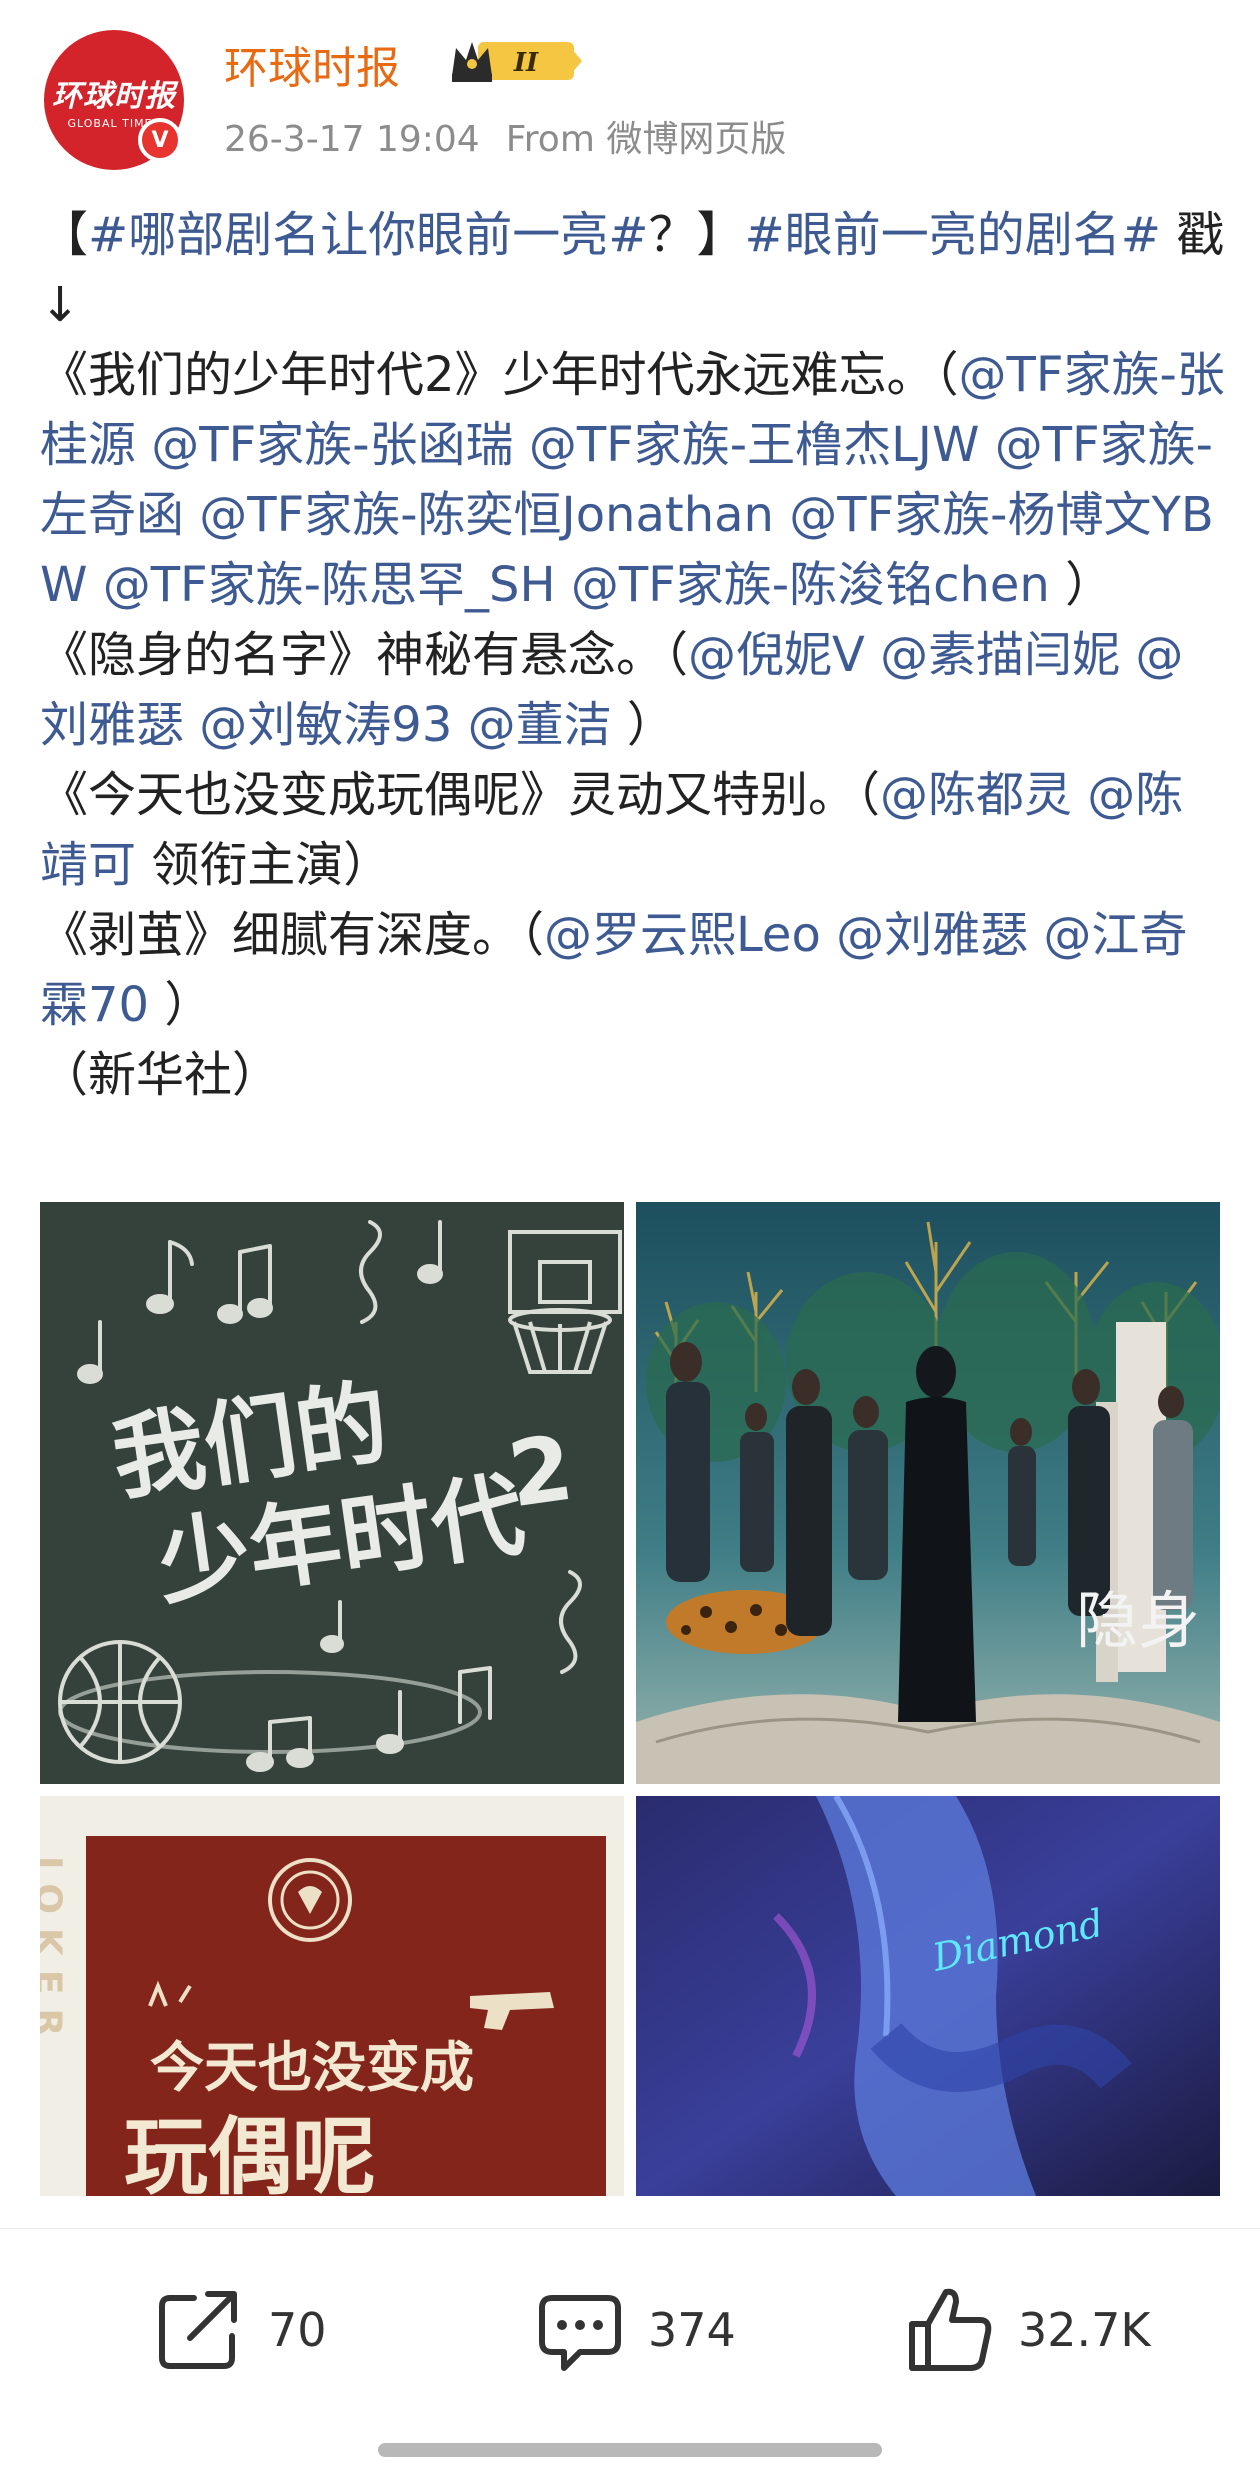 This screenshot has width=1260, height=2476. I want to click on mention-link: @TF家族-张函瑞, so click(332, 445).